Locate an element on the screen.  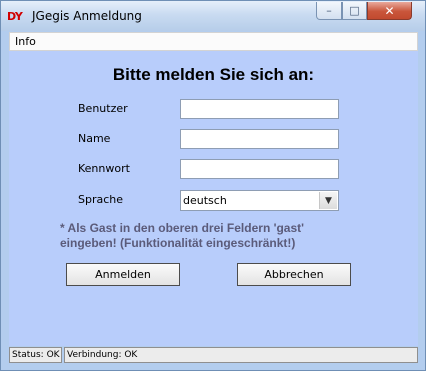
minimize-icon: – is located at coordinates (329, 10).